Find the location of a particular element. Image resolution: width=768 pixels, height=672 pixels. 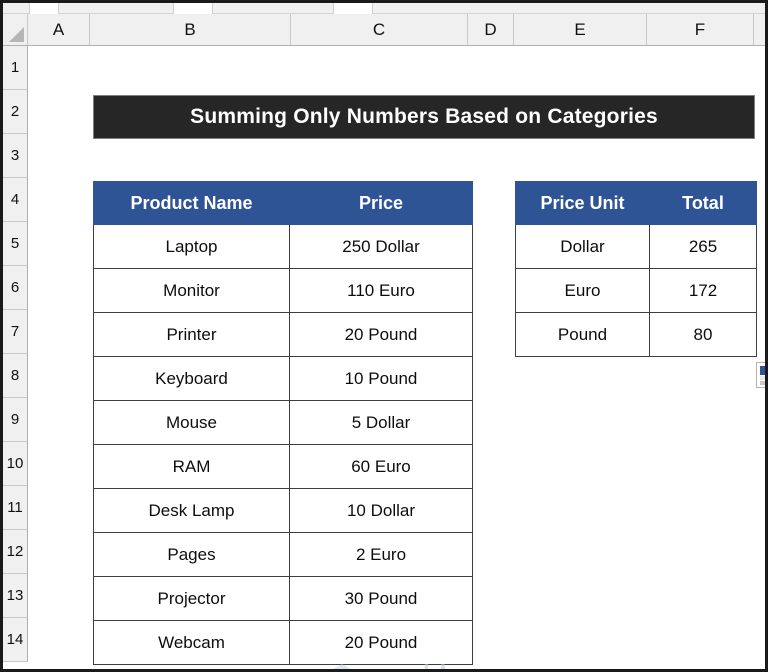

row-header-2: 2 is located at coordinates (15, 112).